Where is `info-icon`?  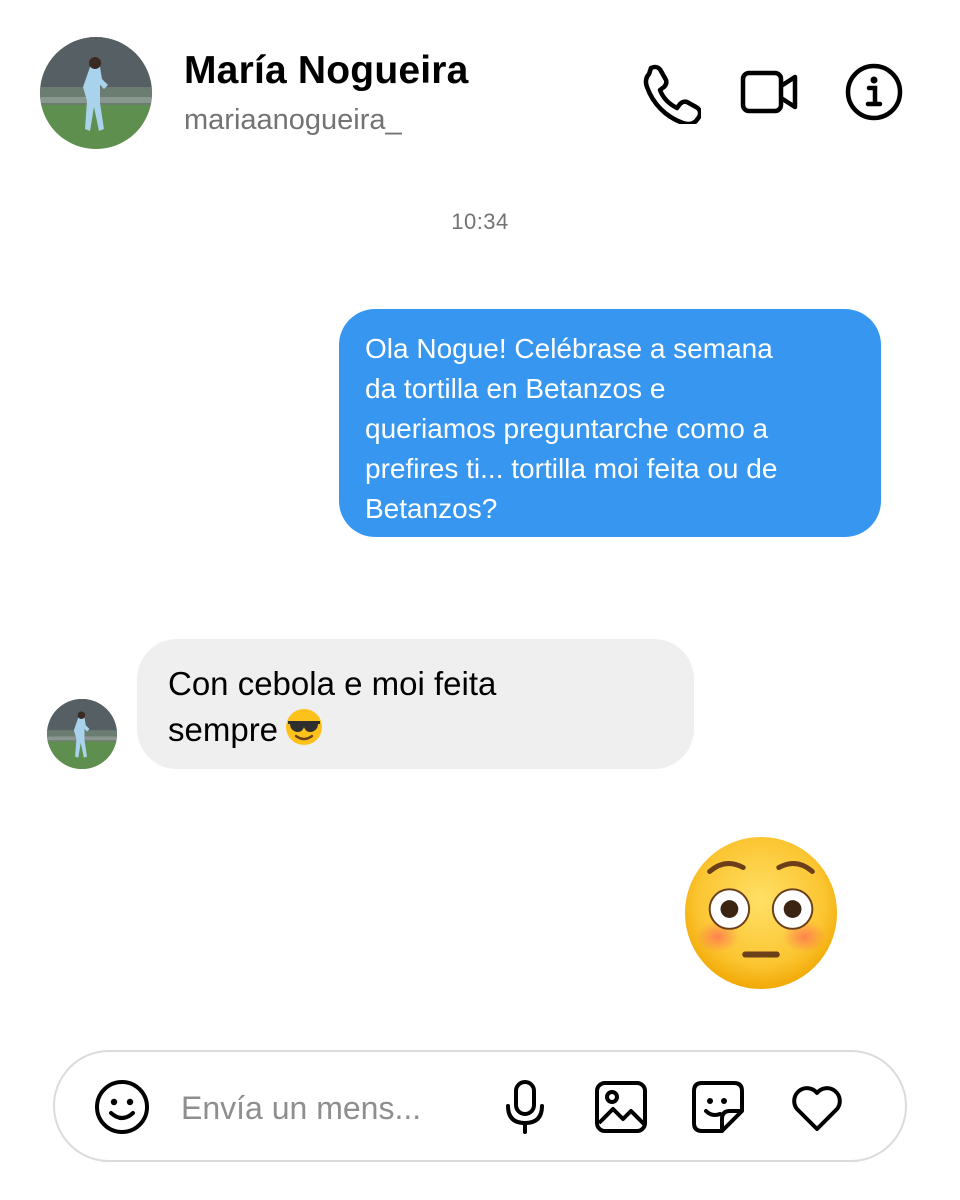
info-icon is located at coordinates (874, 92).